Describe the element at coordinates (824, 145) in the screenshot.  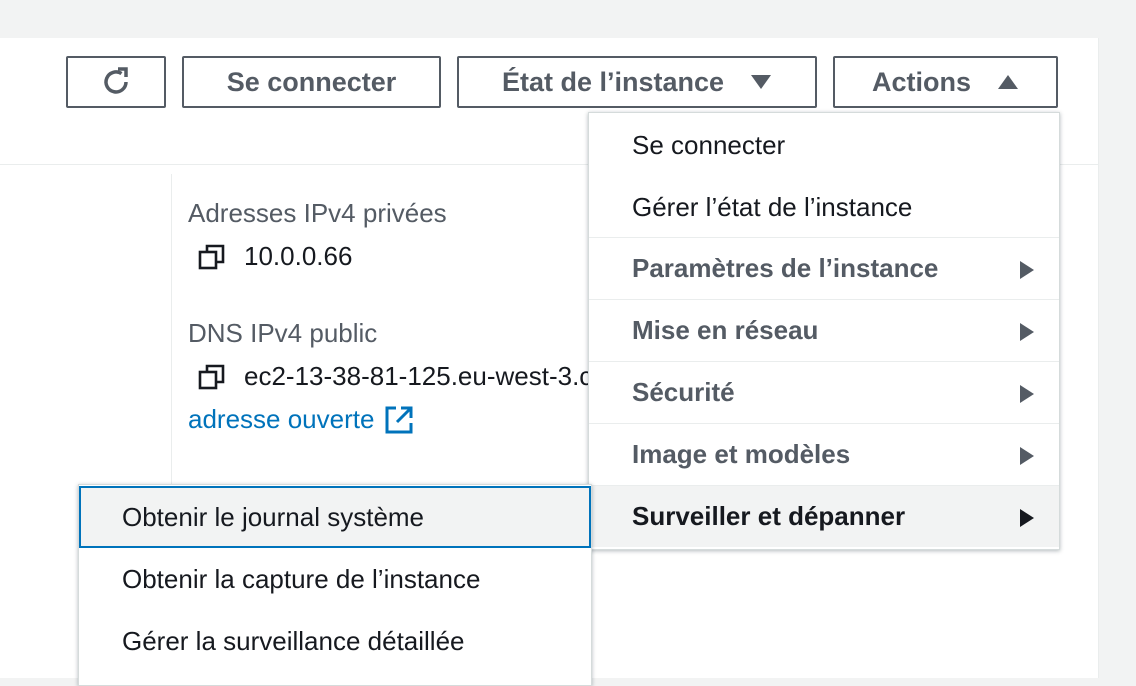
I see `menu-item-connect: Se connecter` at that location.